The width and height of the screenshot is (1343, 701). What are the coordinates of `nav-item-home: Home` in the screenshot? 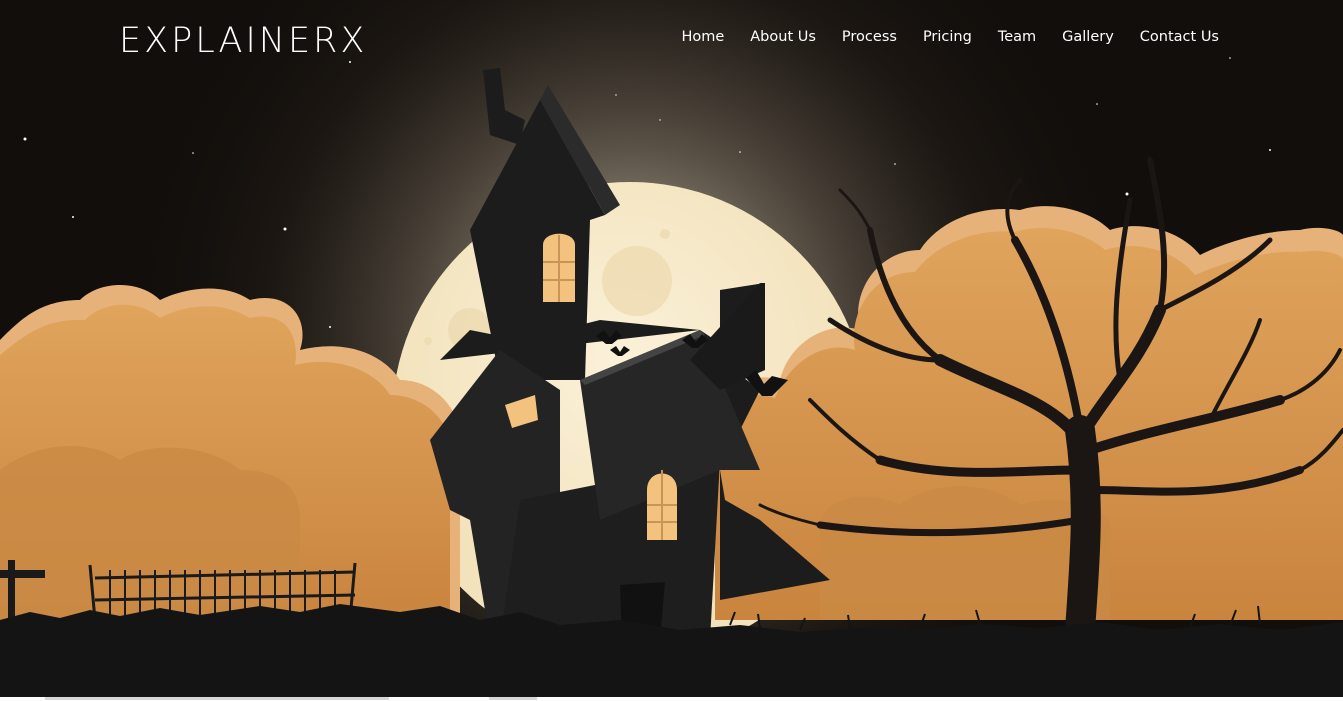 It's located at (702, 37).